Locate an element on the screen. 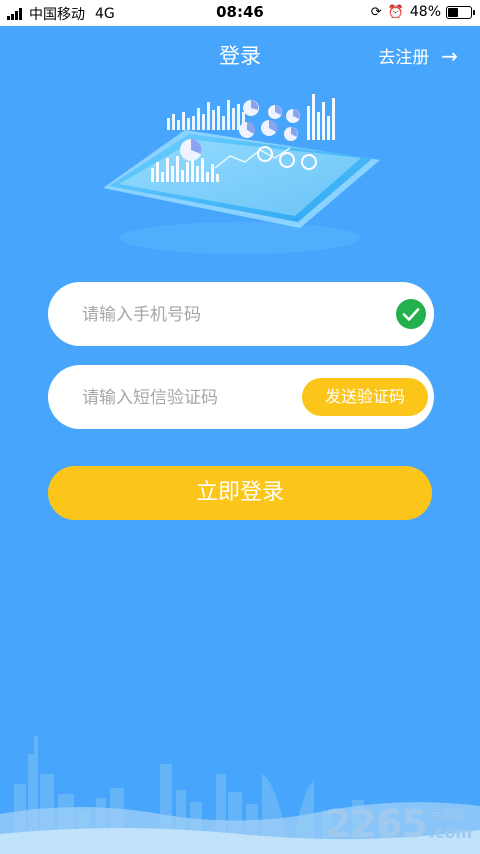 The image size is (480, 854). alarm-icon: ⏰ is located at coordinates (395, 12).